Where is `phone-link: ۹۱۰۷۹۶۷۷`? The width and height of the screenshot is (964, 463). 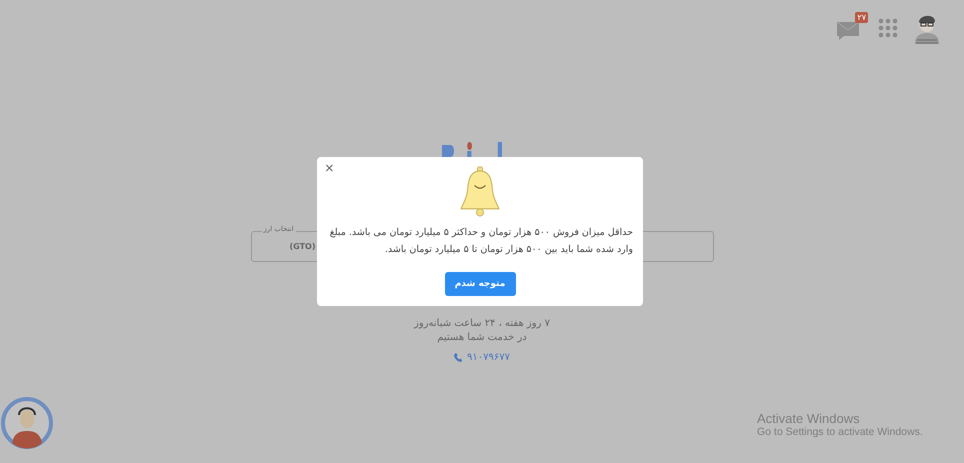 phone-link: ۹۱۰۷۹۶۷۷ is located at coordinates (482, 357).